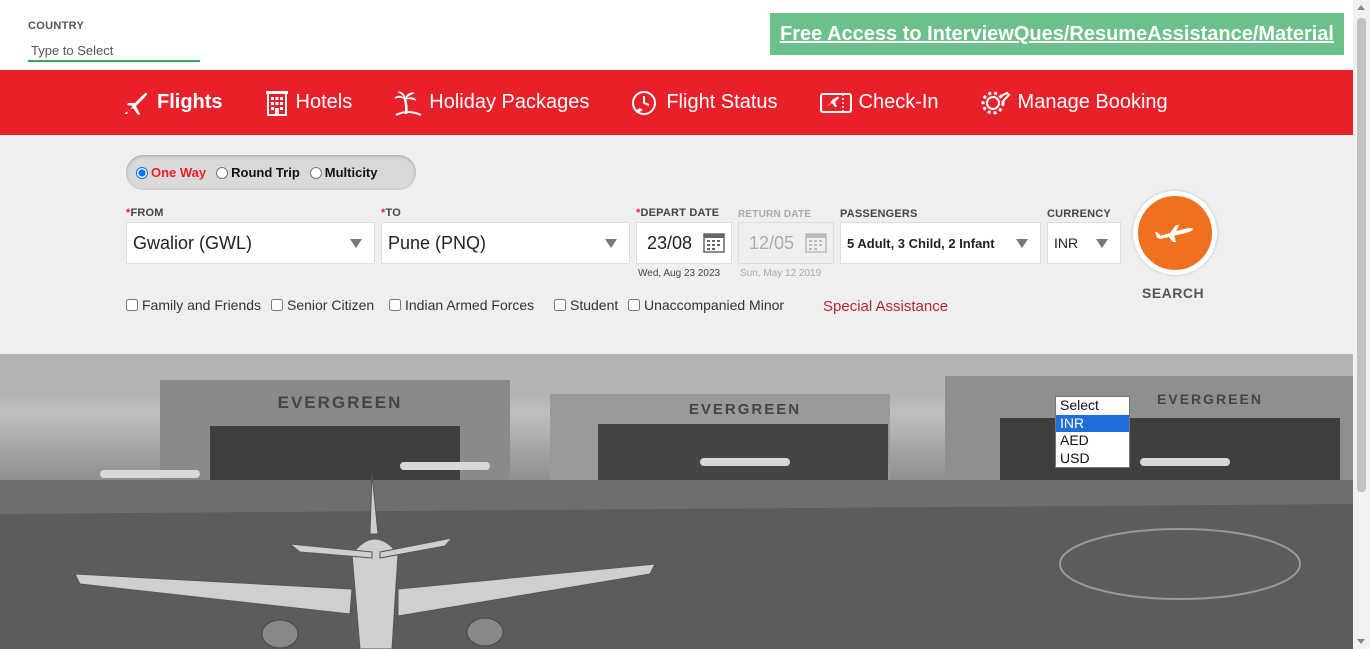 The width and height of the screenshot is (1370, 649). I want to click on hangar-sign-2: EVERGREEN, so click(745, 409).